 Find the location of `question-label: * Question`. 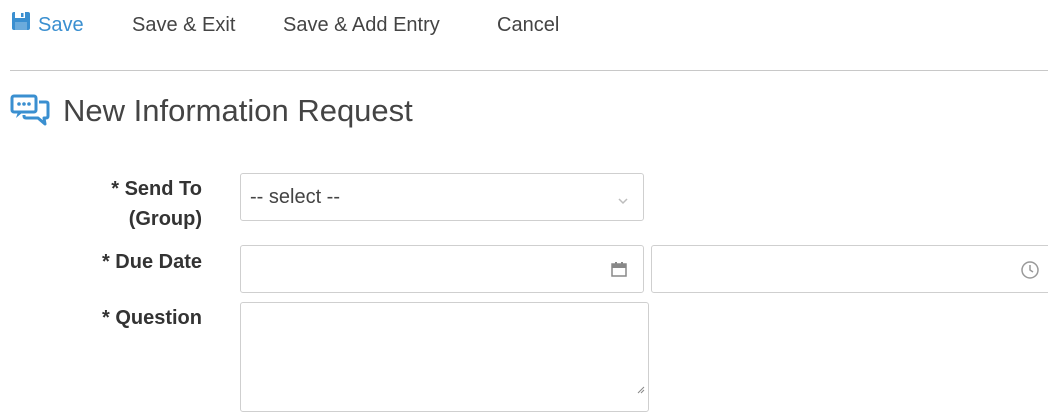

question-label: * Question is located at coordinates (151, 318).